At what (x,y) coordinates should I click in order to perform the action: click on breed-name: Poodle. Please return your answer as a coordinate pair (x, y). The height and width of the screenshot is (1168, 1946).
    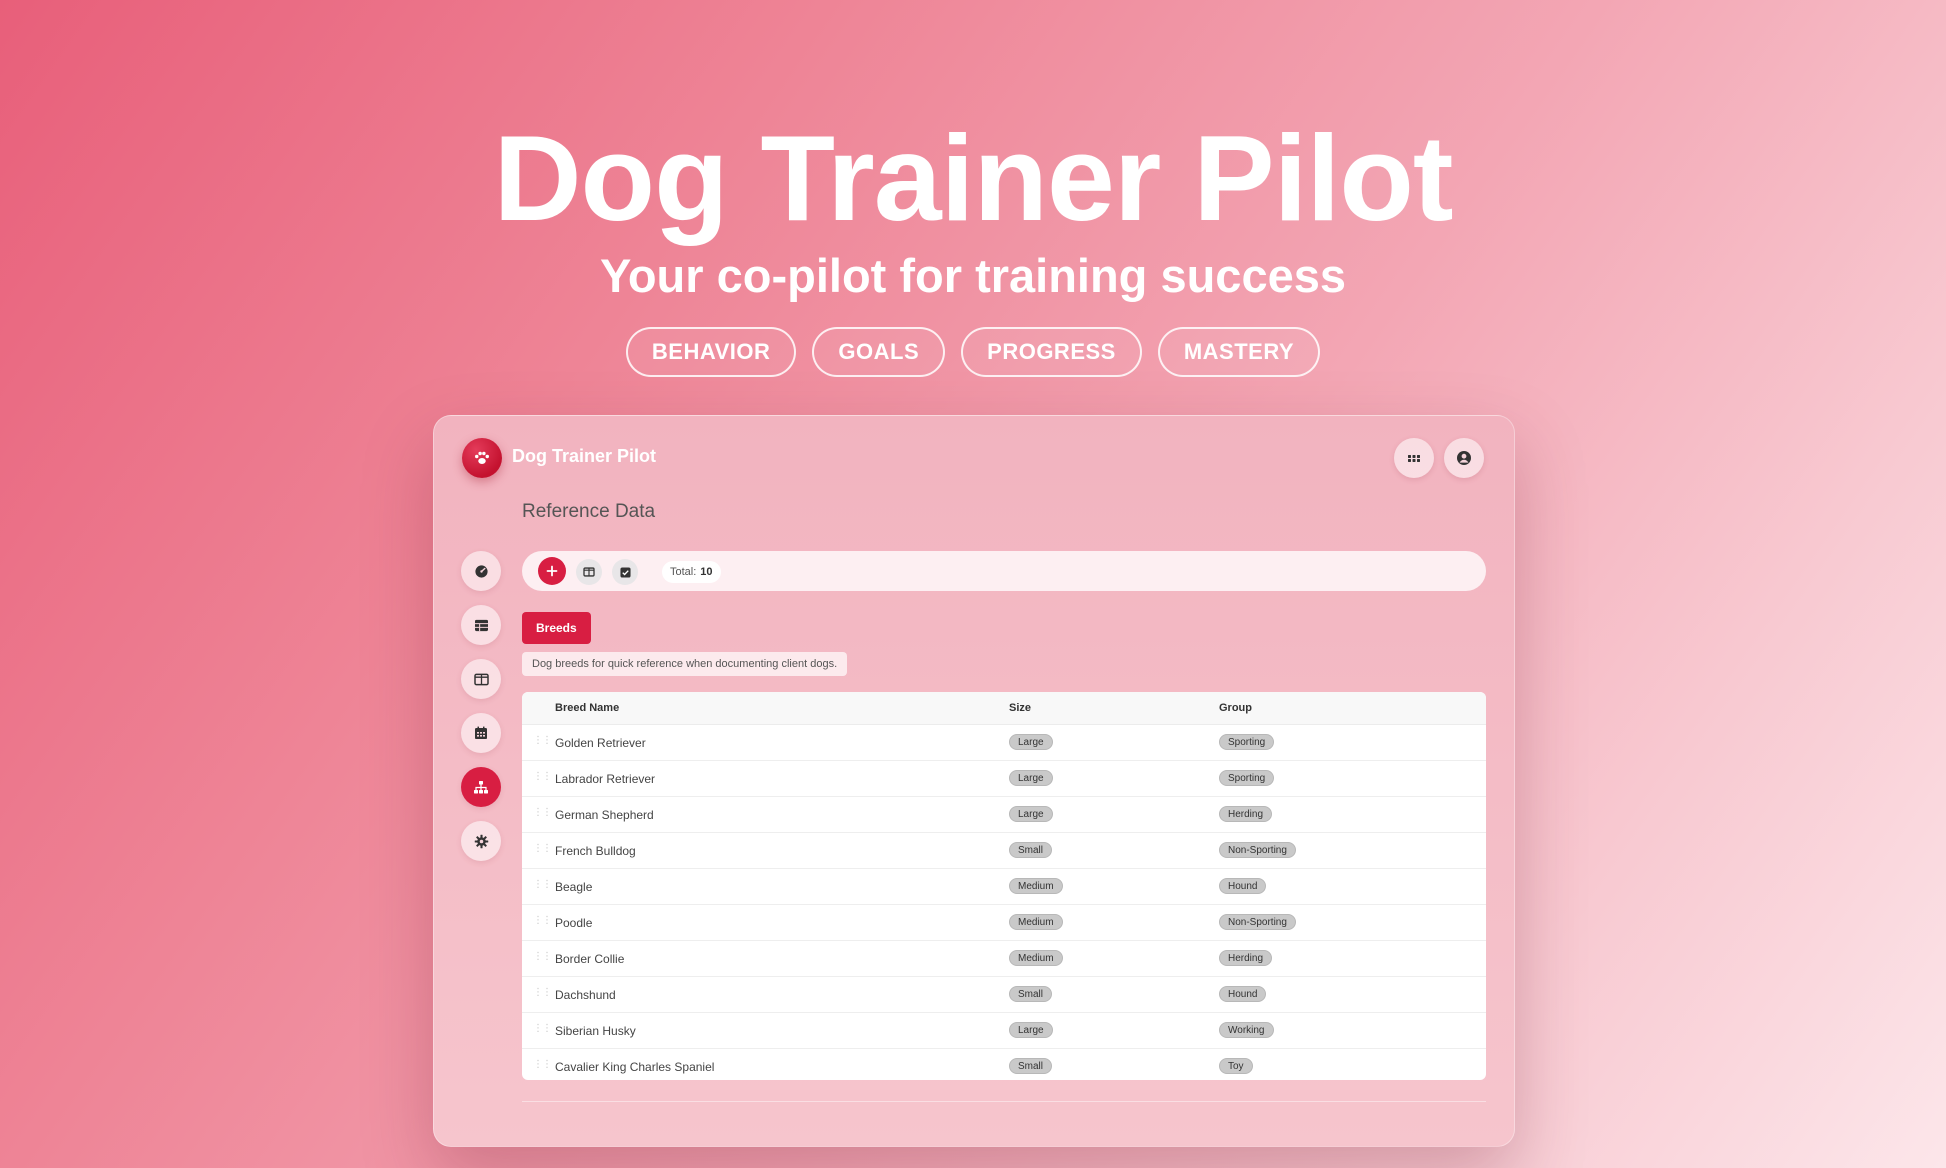
    Looking at the image, I should click on (574, 923).